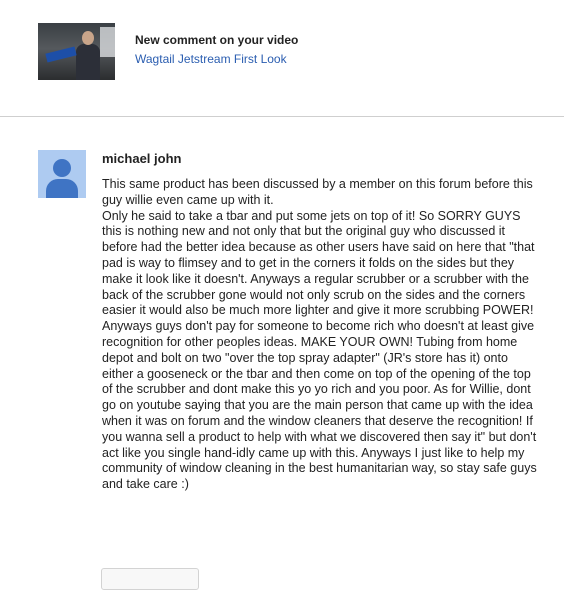 The image size is (564, 590). Describe the element at coordinates (62, 168) in the screenshot. I see `avatar-head` at that location.